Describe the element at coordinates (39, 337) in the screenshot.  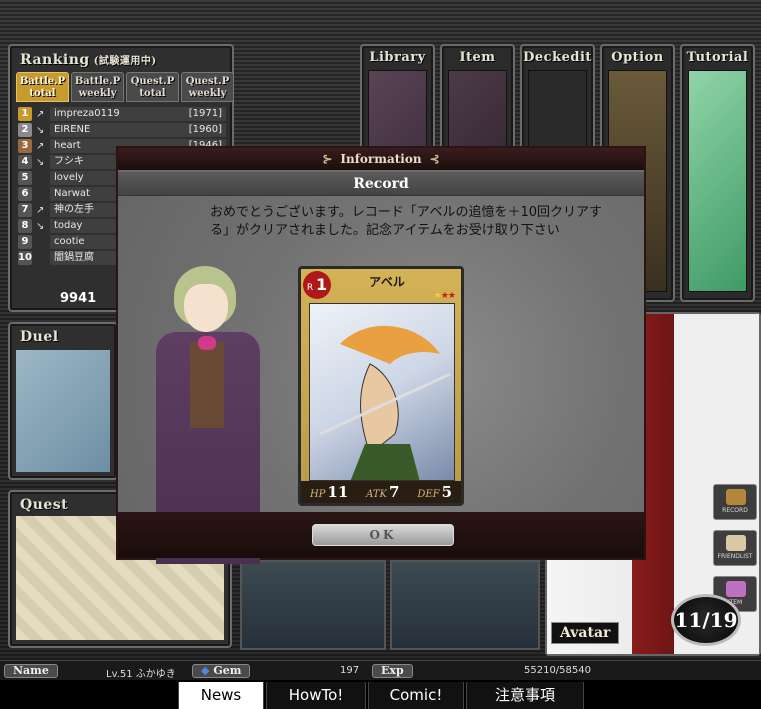
I see `duel-title: Duel` at that location.